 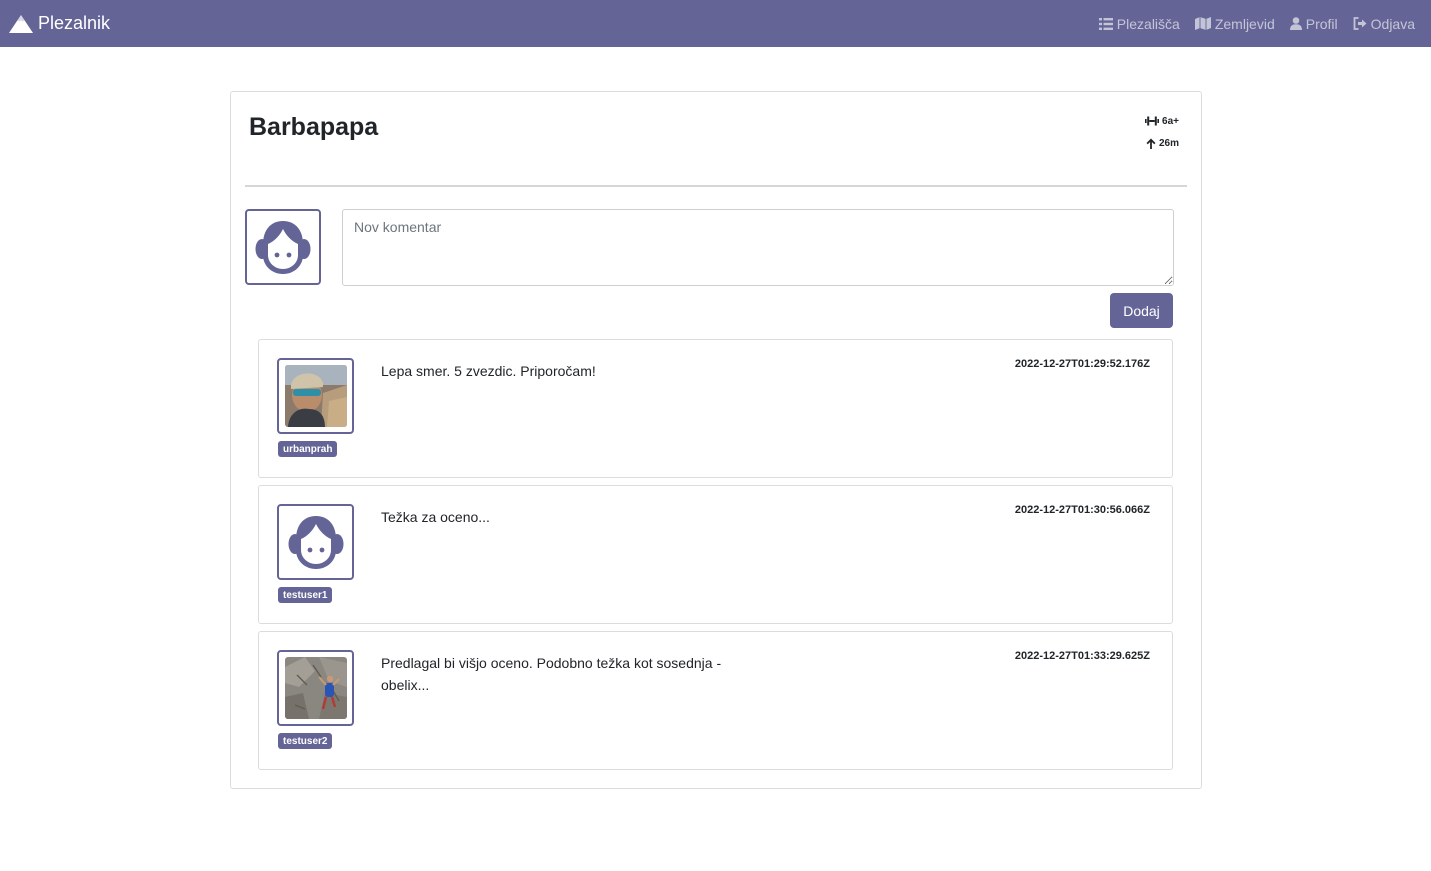 What do you see at coordinates (716, 186) in the screenshot?
I see `divider` at bounding box center [716, 186].